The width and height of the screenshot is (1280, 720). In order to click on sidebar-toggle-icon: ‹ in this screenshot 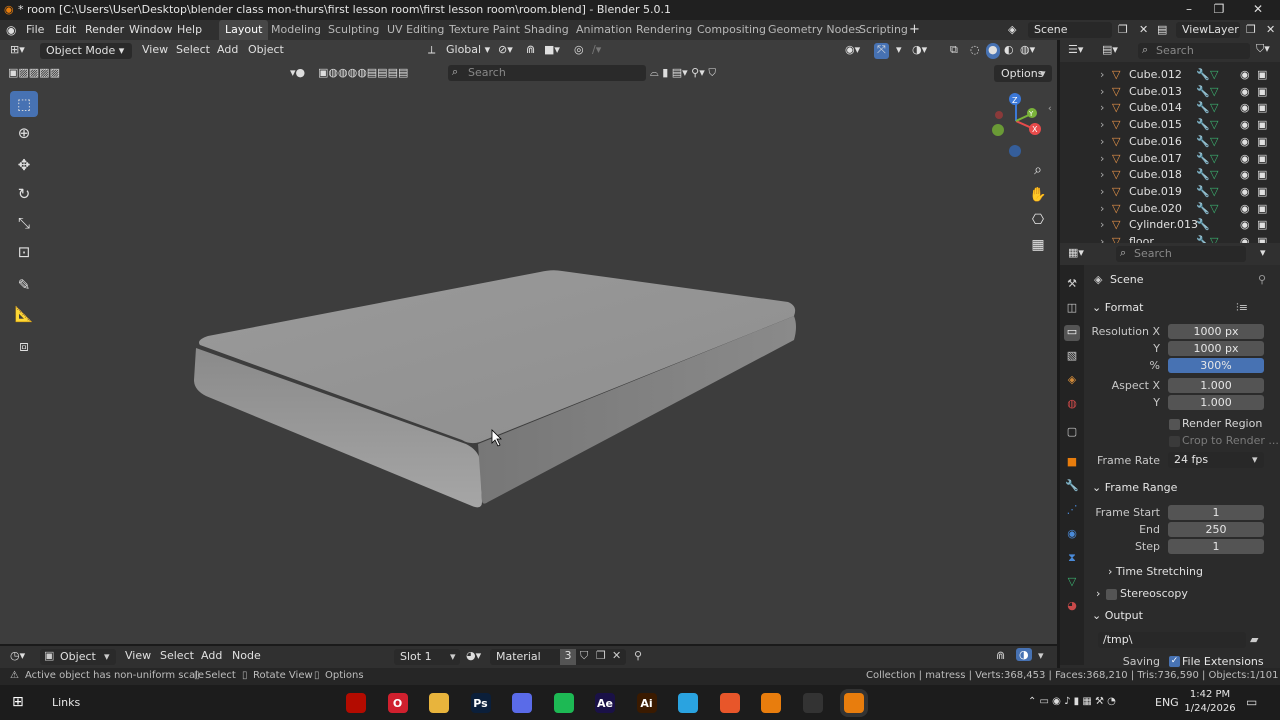, I will do `click(1050, 109)`.